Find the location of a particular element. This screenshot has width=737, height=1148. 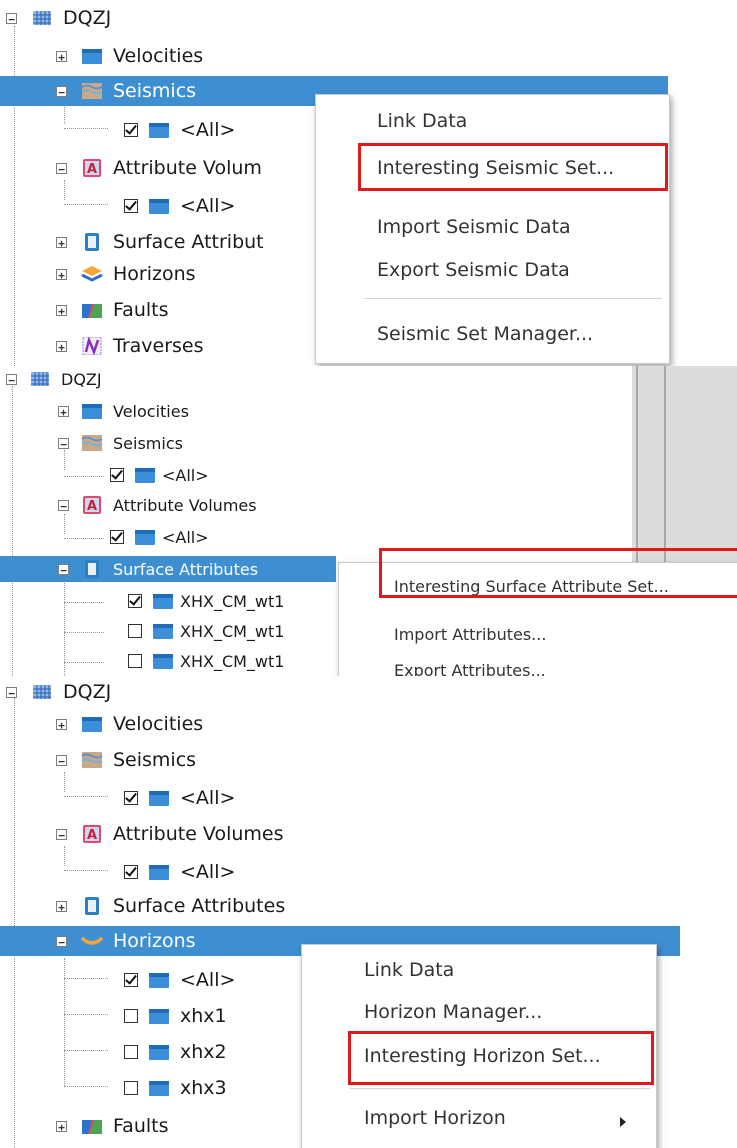

tree-item-label: Horizons is located at coordinates (154, 274).